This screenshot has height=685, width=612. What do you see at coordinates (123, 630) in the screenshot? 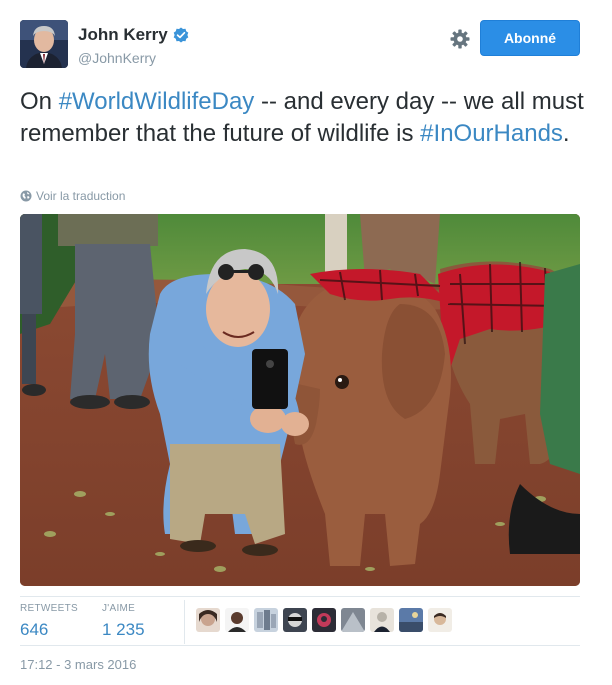
I see `likes-count: 1 235` at bounding box center [123, 630].